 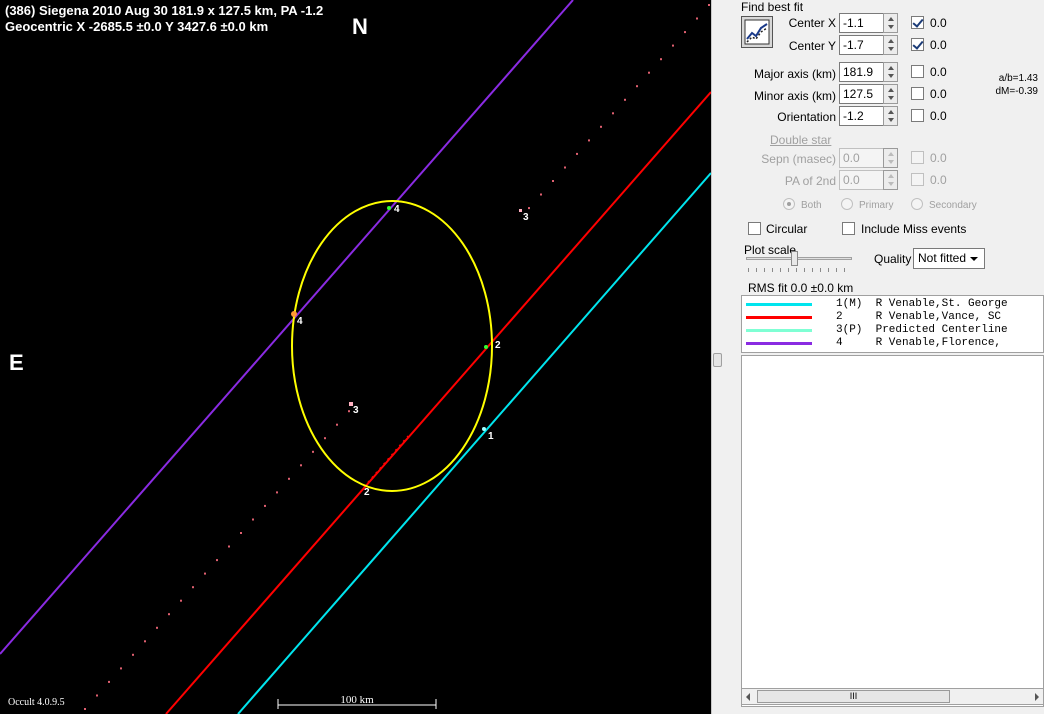 What do you see at coordinates (938, 23) in the screenshot?
I see `center-x-step: 0.0` at bounding box center [938, 23].